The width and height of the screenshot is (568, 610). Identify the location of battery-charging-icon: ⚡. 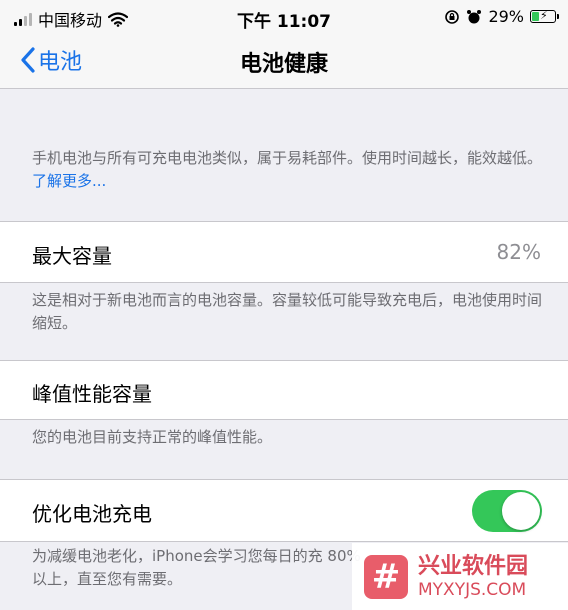
(544, 16).